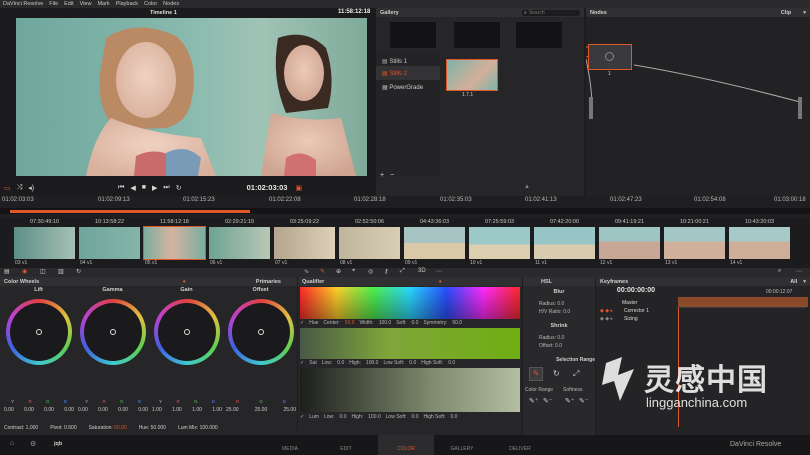 The width and height of the screenshot is (810, 455). I want to click on camera-raw-icon: ▤, so click(7, 271).